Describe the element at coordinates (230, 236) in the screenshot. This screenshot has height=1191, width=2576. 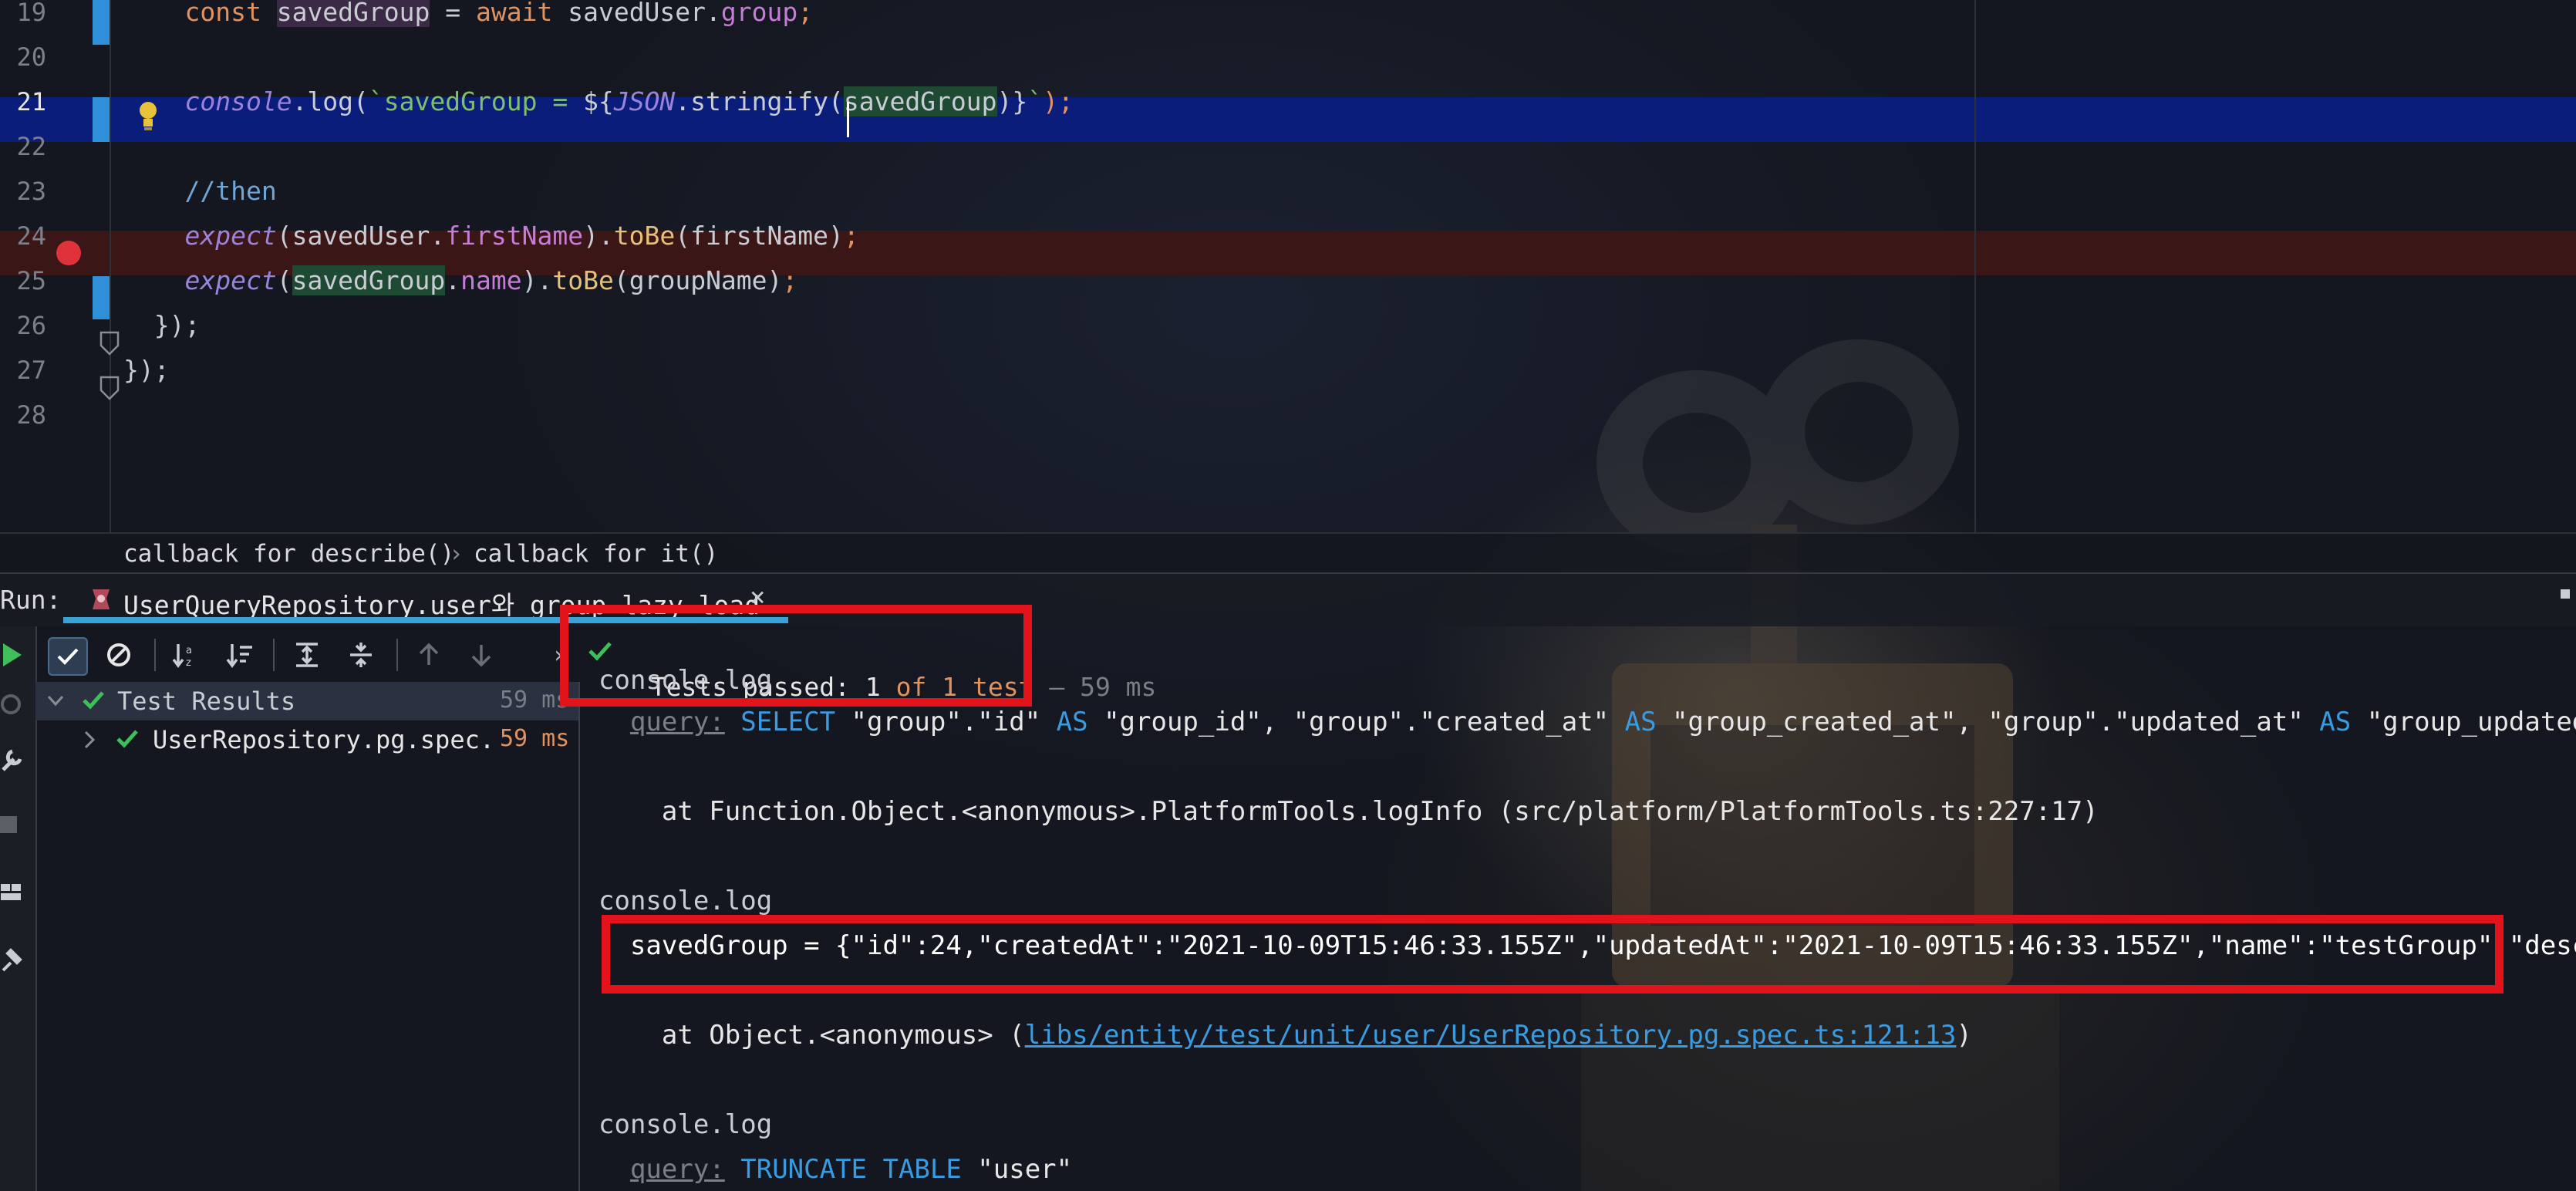
I see `code-token: expect` at that location.